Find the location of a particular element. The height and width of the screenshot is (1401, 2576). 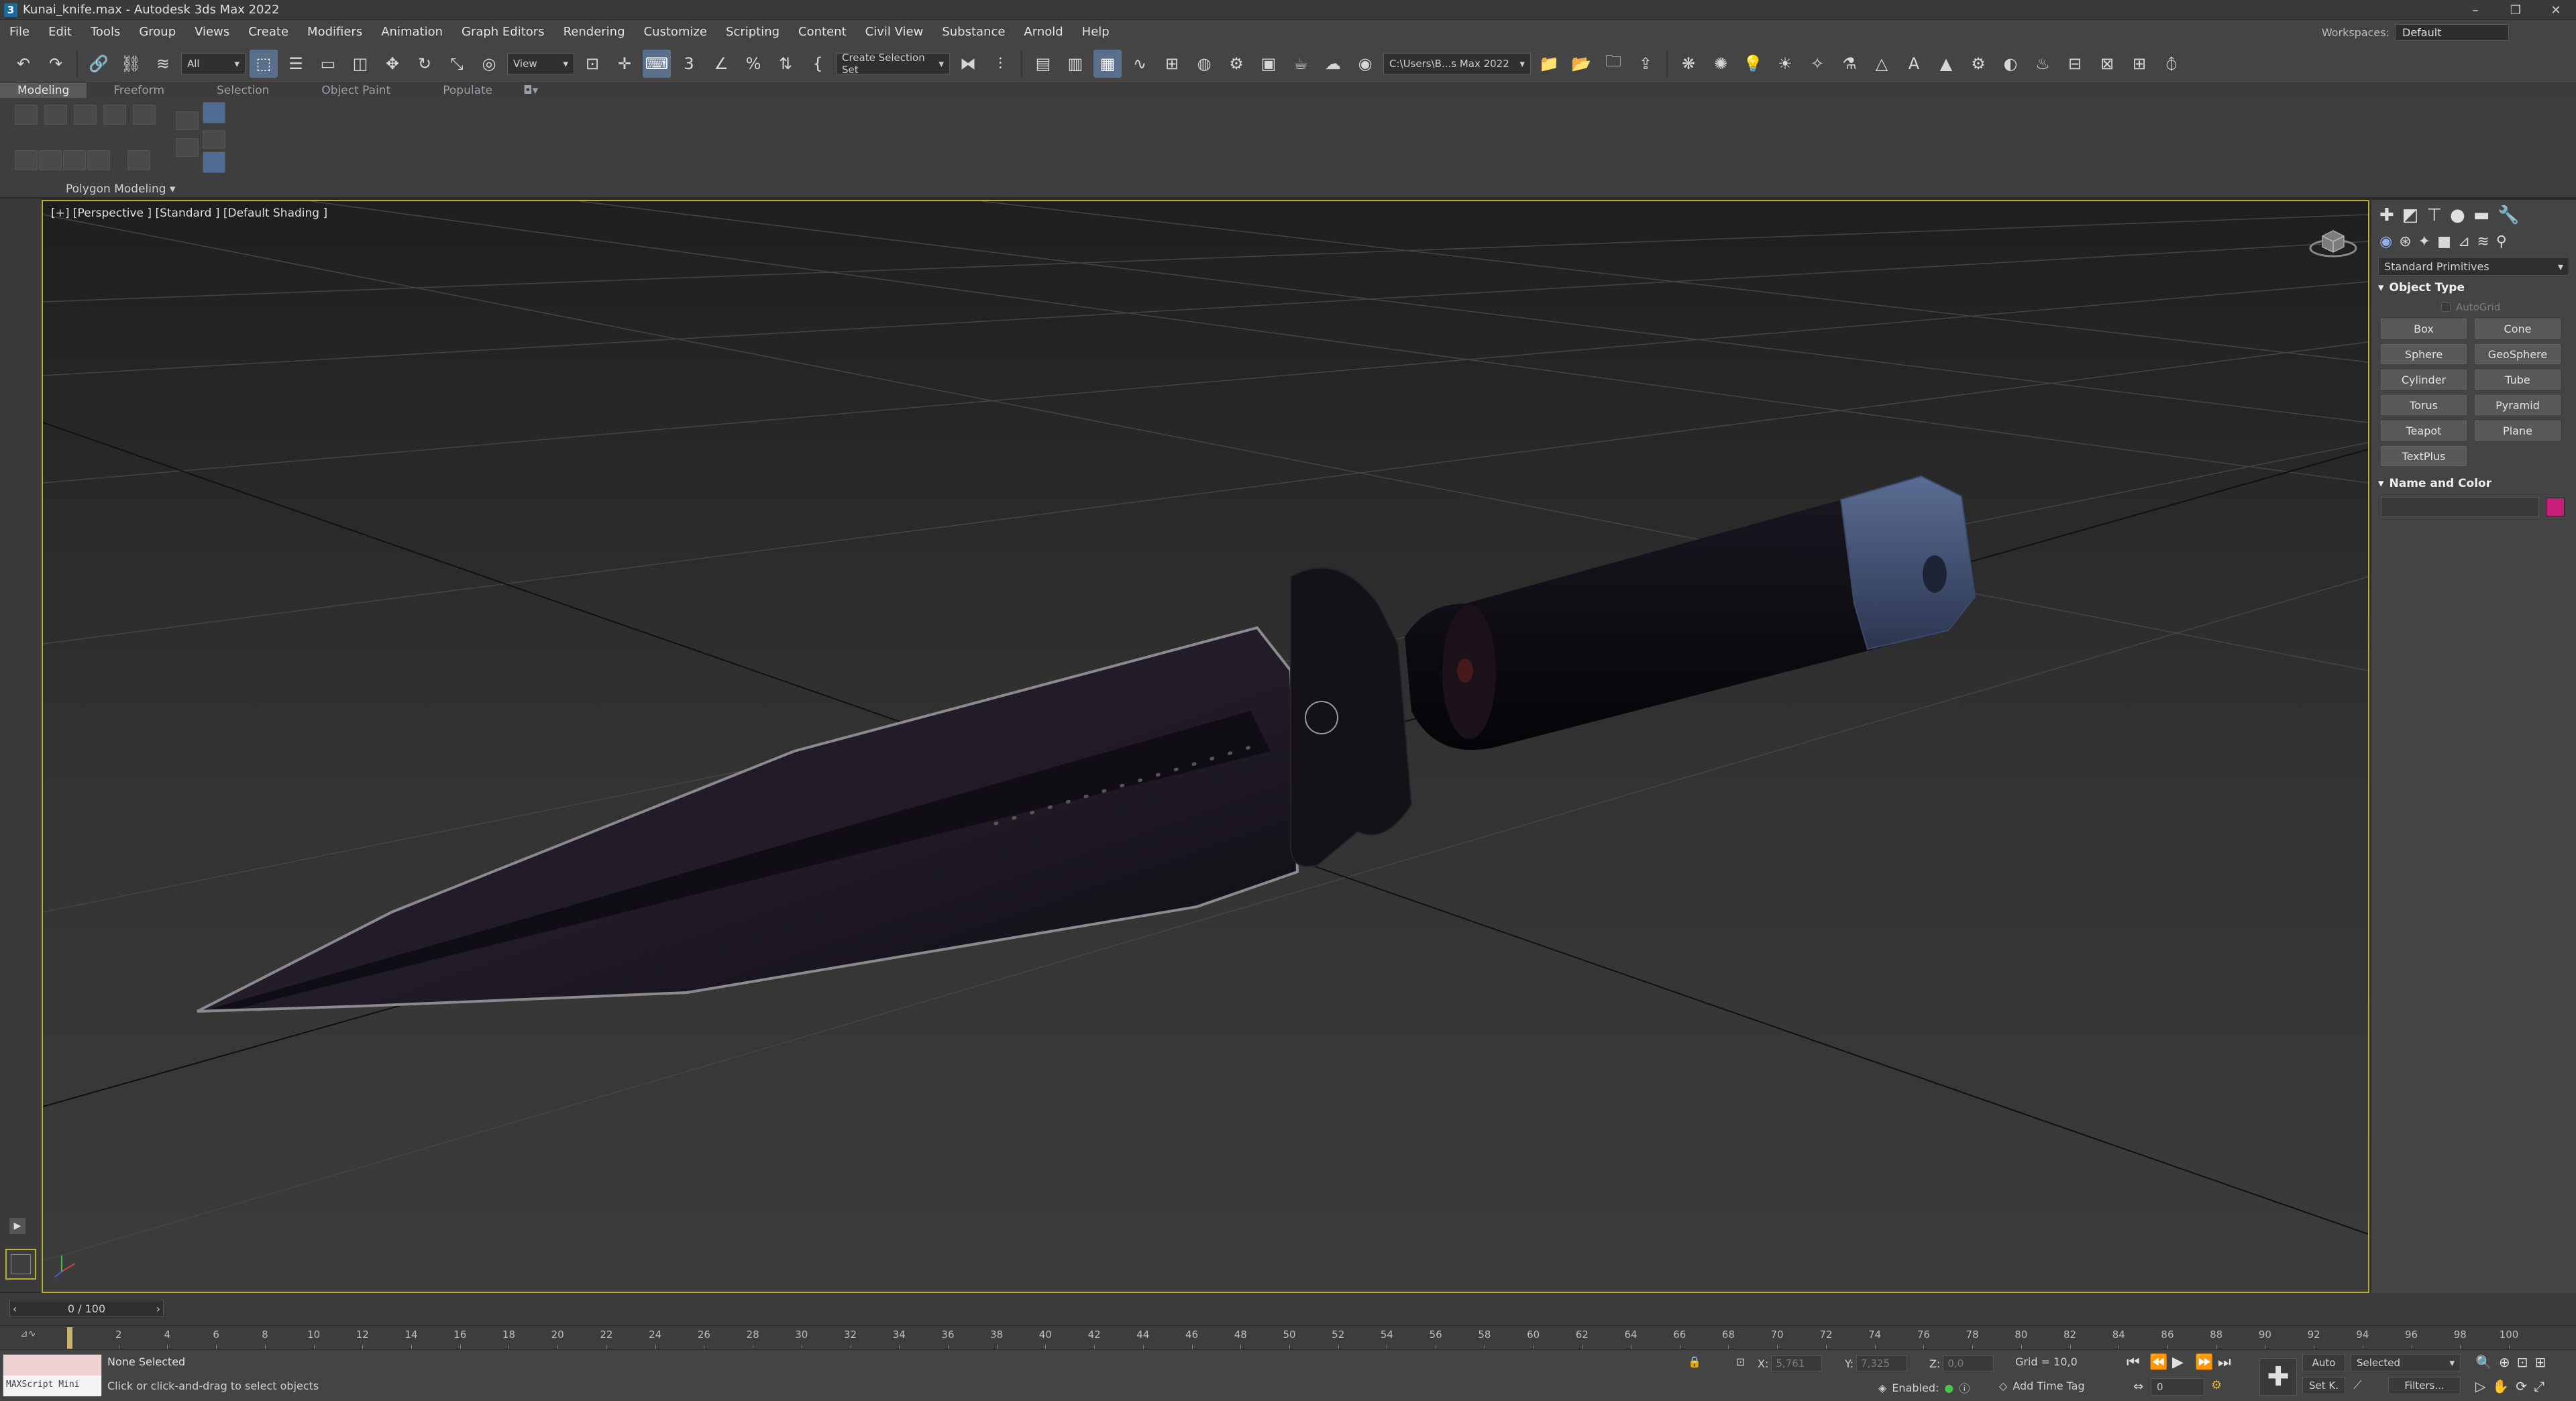

hide-toolbar-icon: ⦽ is located at coordinates (2171, 64).